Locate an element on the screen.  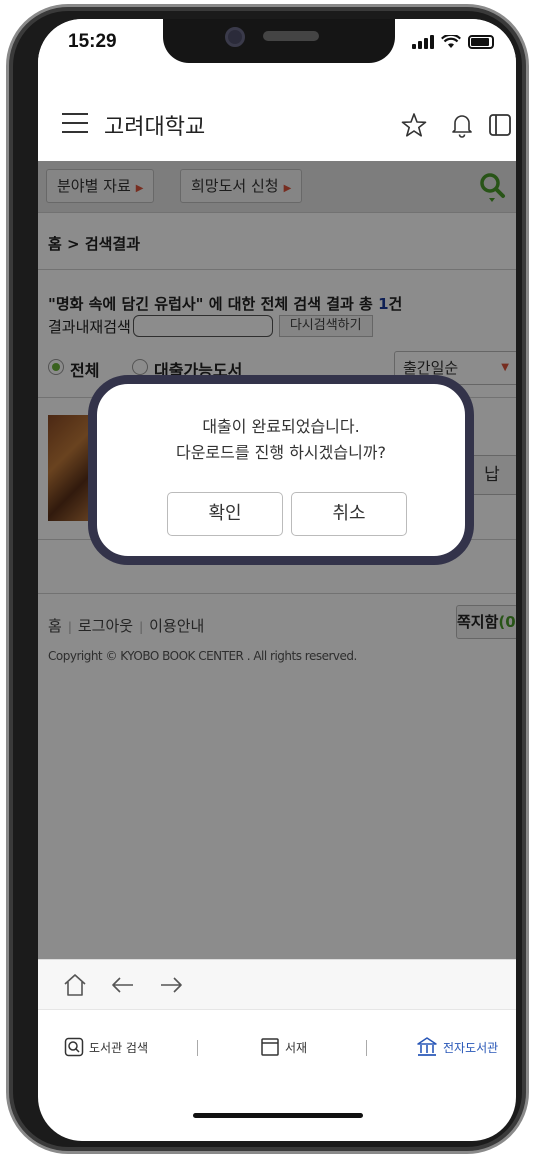
notch is located at coordinates (279, 41).